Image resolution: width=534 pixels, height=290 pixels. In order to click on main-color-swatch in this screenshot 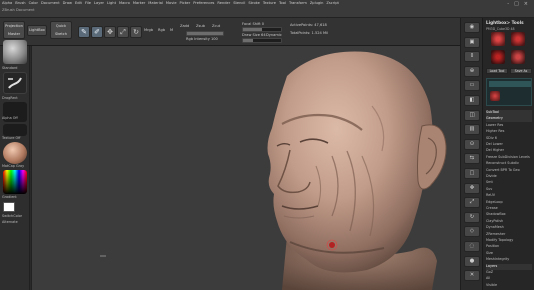, I will do `click(9, 207)`.